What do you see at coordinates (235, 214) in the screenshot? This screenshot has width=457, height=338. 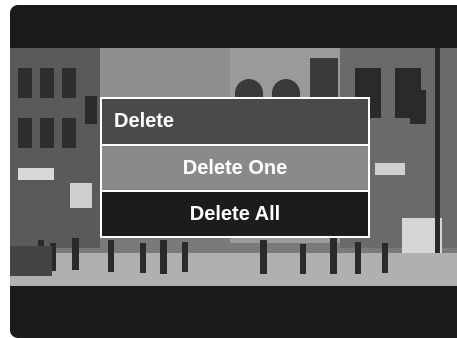 I see `delete-all-option: Delete All` at bounding box center [235, 214].